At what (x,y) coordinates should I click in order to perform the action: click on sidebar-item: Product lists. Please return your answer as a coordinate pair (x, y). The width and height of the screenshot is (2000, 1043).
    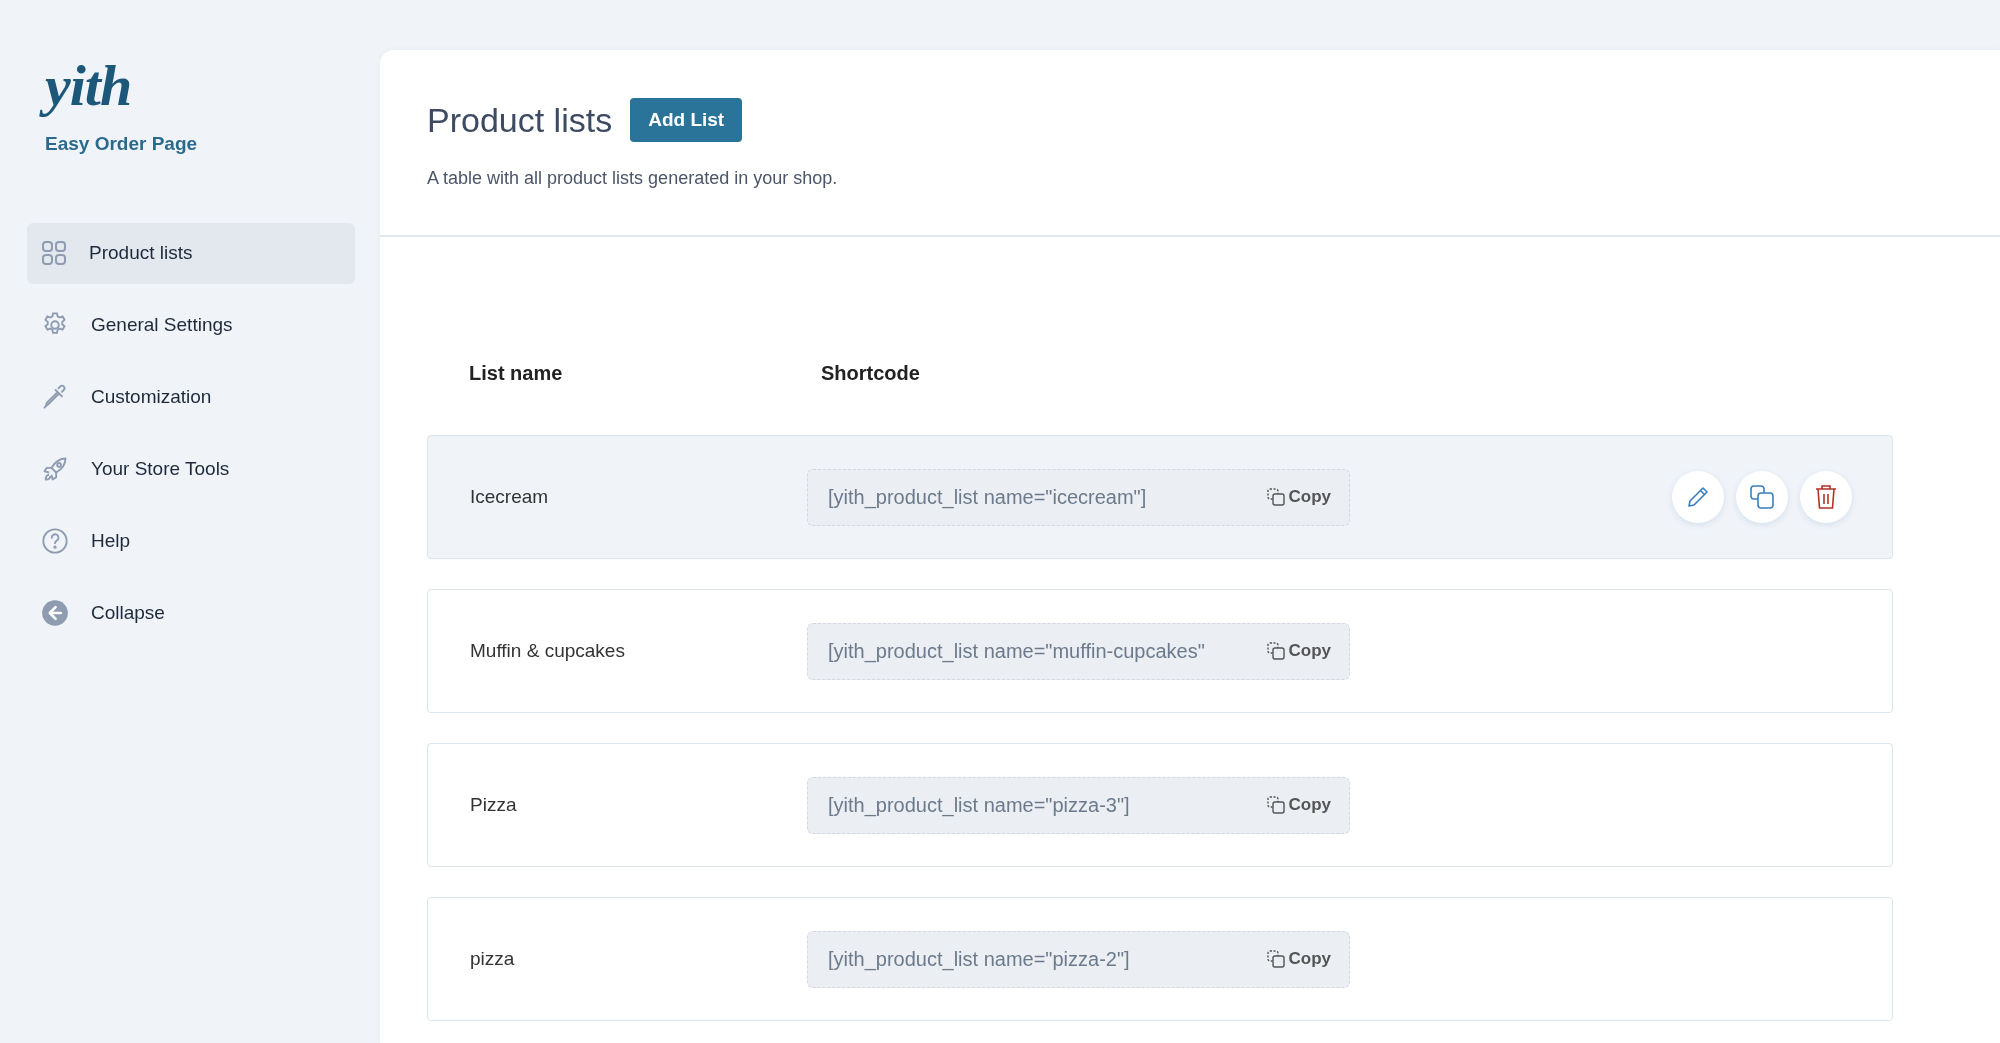
    Looking at the image, I should click on (191, 253).